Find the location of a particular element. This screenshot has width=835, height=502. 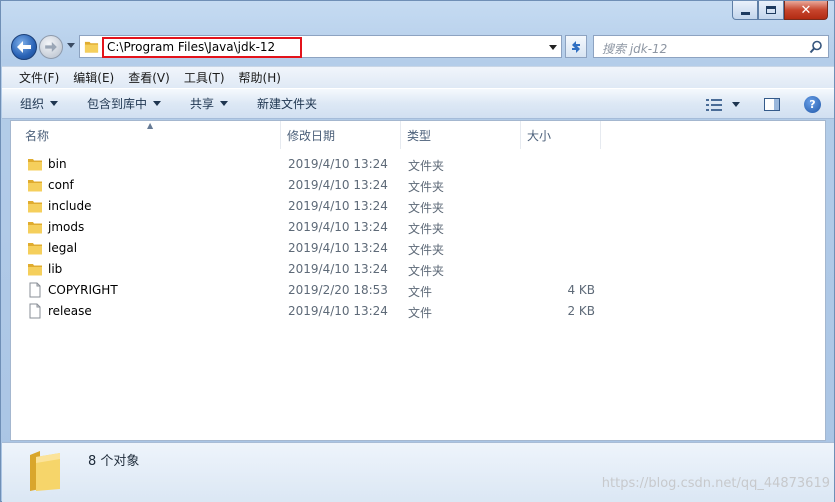

close-button: ✕ is located at coordinates (806, 10).